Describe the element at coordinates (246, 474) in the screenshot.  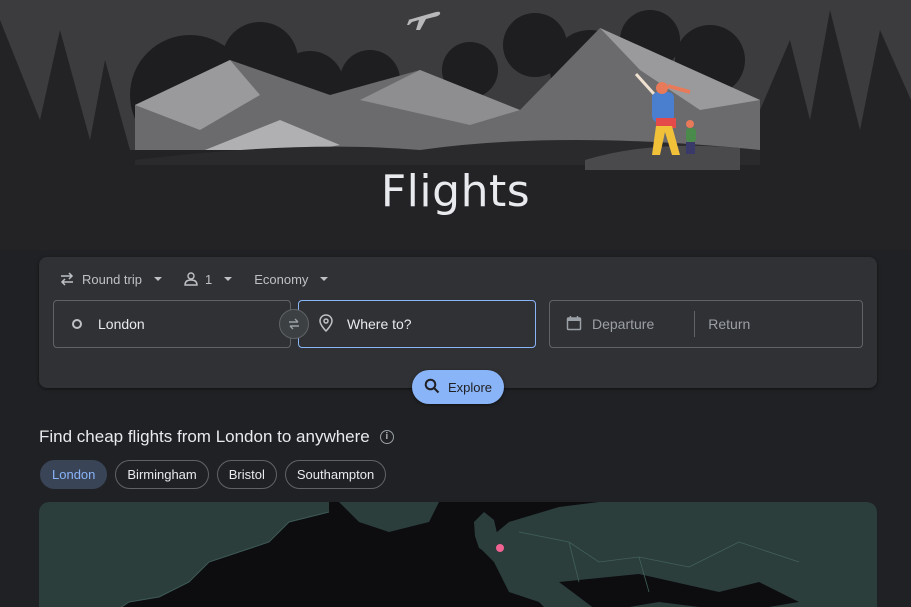
I see `chip-bristol: Bristol` at that location.